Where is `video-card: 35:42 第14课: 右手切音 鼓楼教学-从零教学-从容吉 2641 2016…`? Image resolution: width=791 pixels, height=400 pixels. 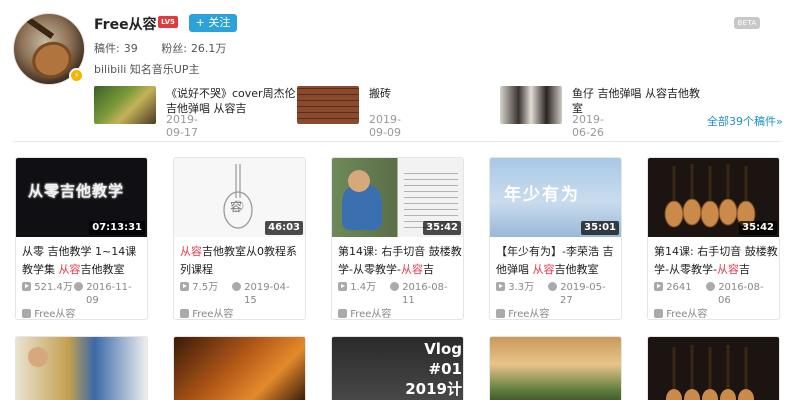
video-card: 35:42 第14课: 右手切音 鼓楼教学-从零教学-从容吉 2641 2016… is located at coordinates (713, 238).